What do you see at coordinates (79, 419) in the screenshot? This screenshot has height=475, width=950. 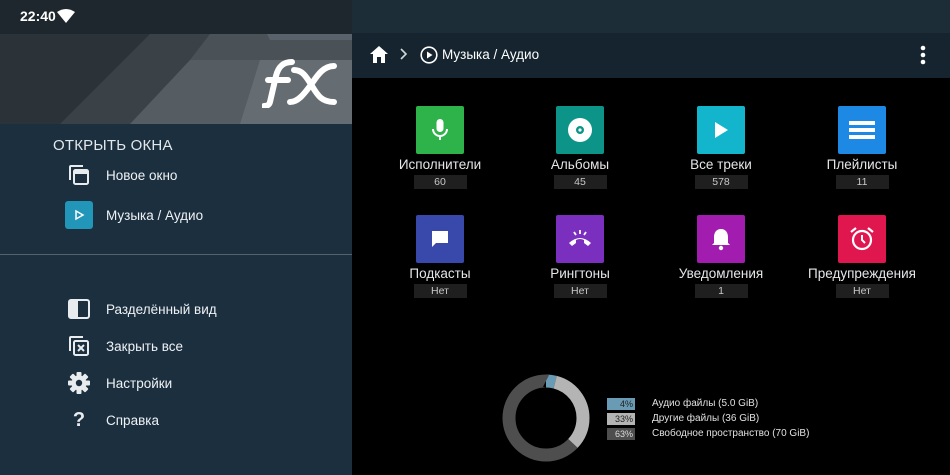 I see `help-icon: ?` at bounding box center [79, 419].